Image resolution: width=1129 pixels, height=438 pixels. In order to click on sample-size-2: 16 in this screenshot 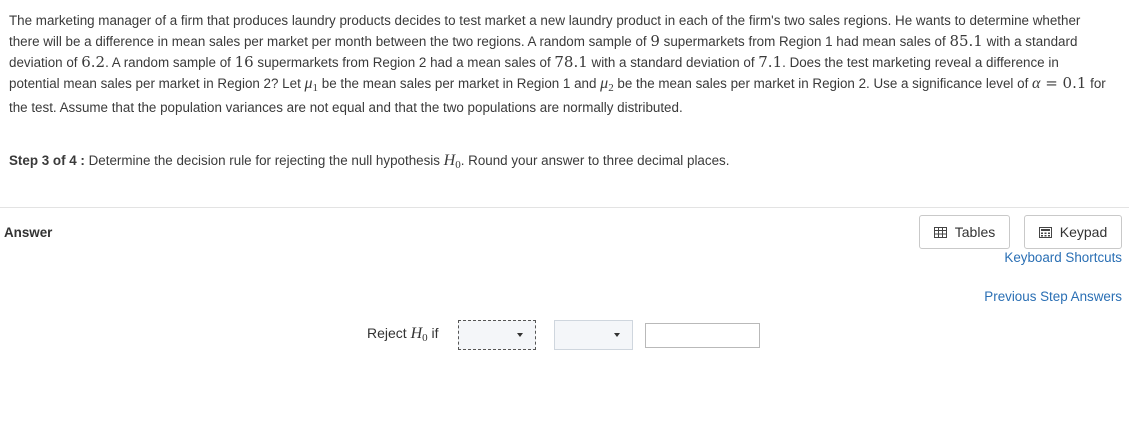, I will do `click(244, 62)`.